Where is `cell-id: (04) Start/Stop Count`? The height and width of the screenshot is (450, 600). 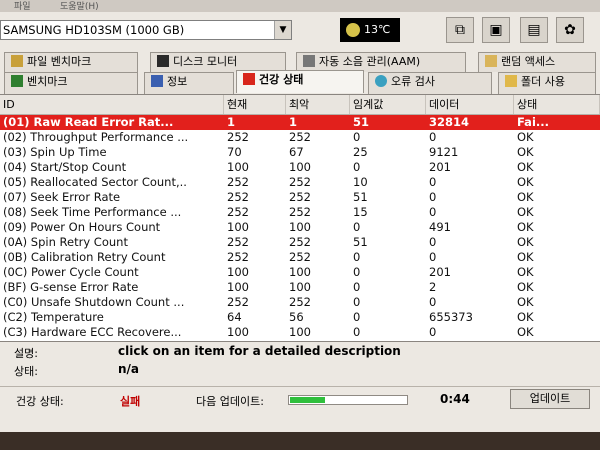 cell-id: (04) Start/Stop Count is located at coordinates (65, 167).